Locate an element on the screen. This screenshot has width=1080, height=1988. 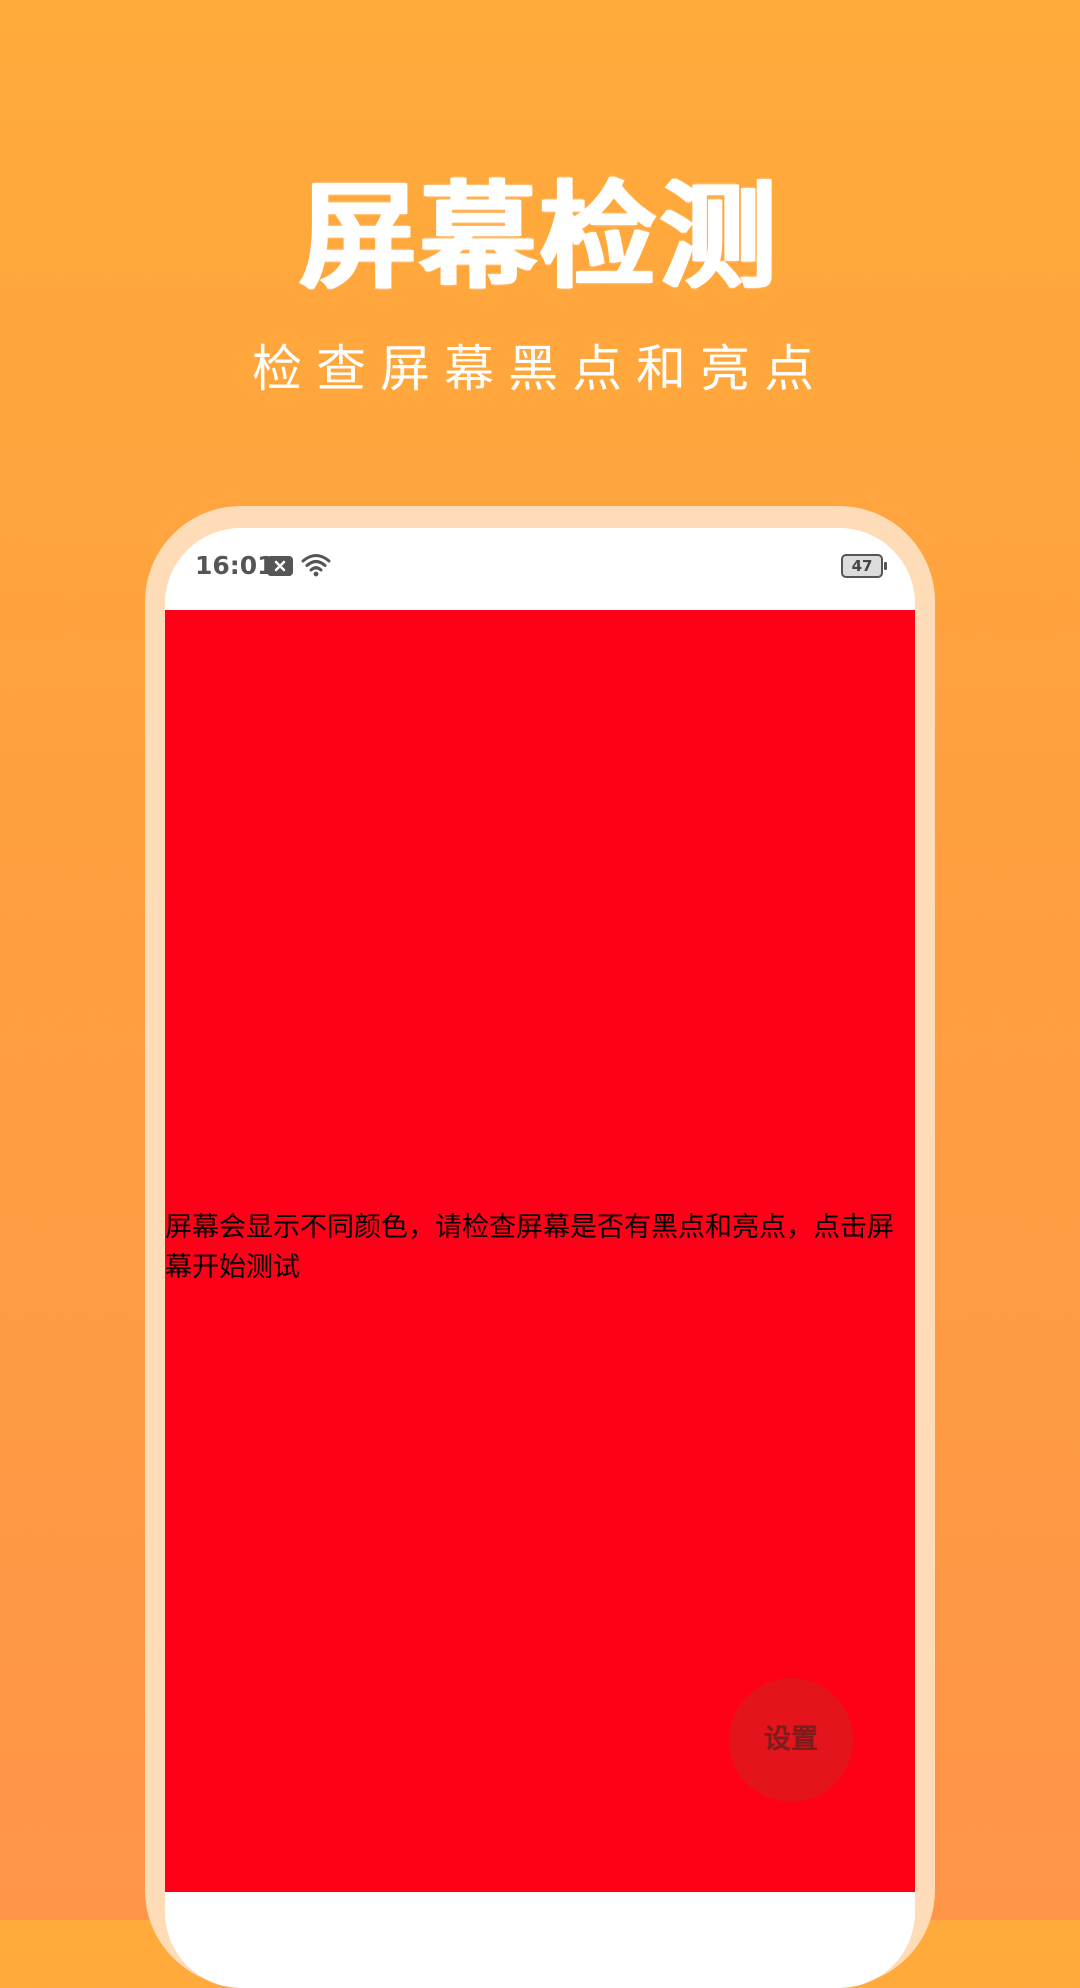
status-bar: 16:01 47 is located at coordinates (540, 569).